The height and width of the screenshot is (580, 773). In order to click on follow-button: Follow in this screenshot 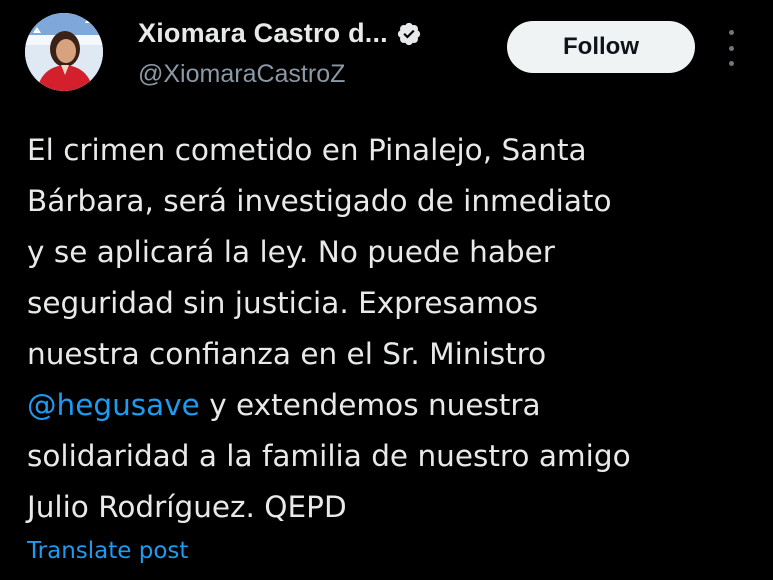, I will do `click(601, 47)`.